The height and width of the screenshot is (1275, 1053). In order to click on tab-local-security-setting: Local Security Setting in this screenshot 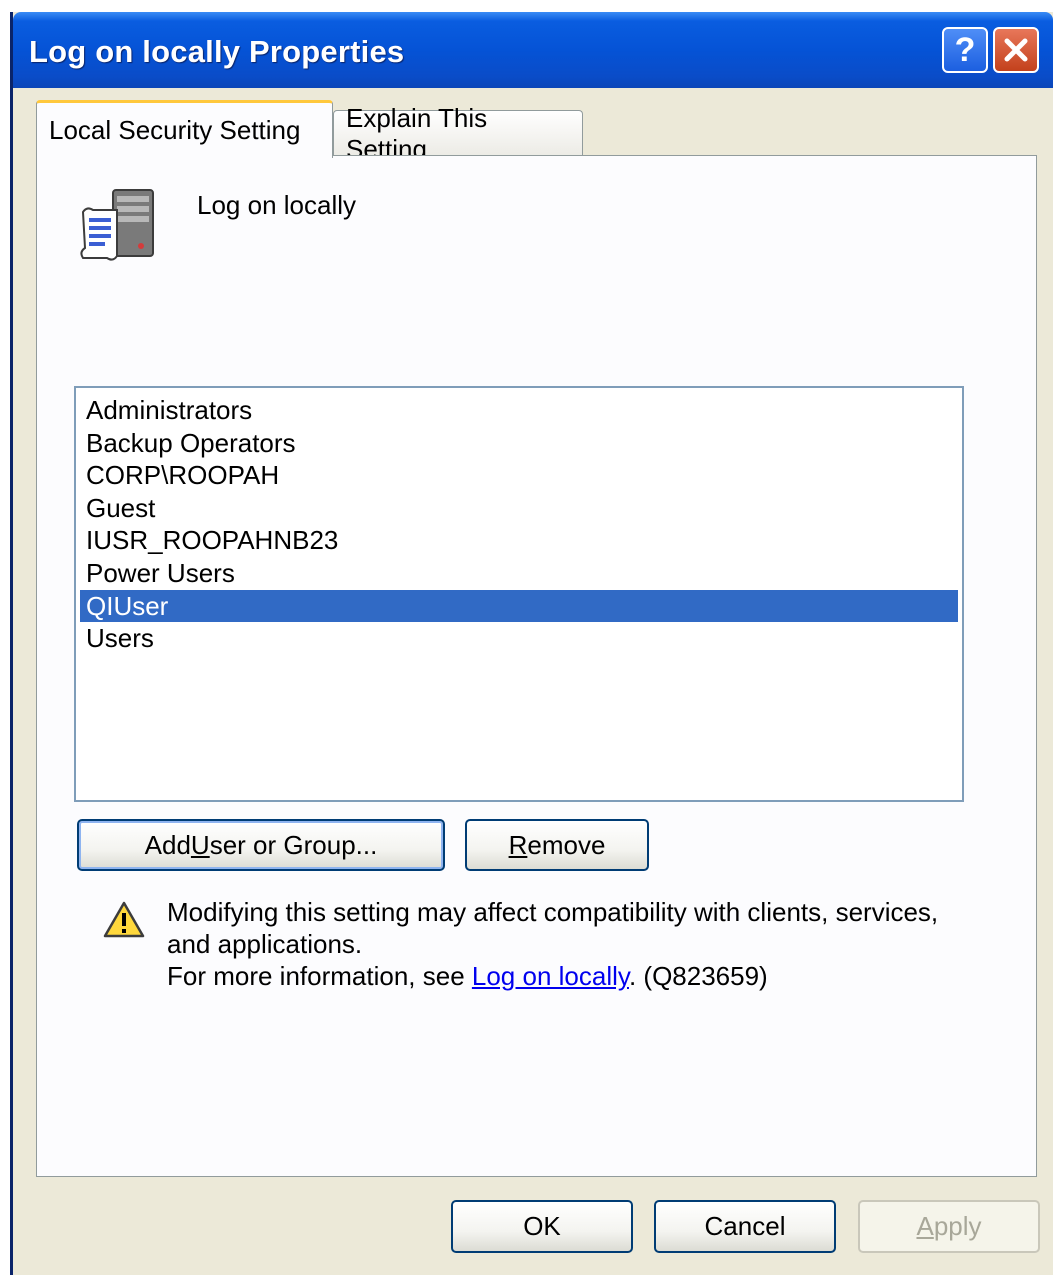, I will do `click(184, 129)`.